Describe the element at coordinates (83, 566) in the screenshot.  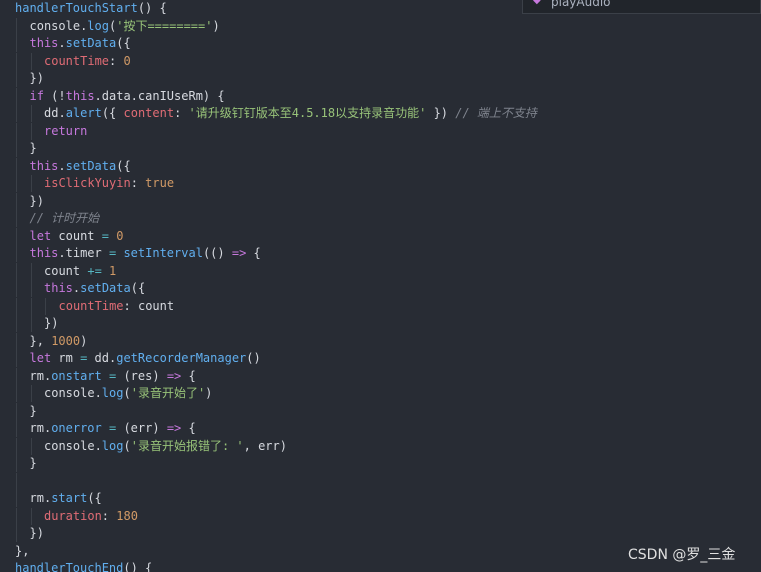
I see `code-text: handlerTouchEnd() {` at that location.